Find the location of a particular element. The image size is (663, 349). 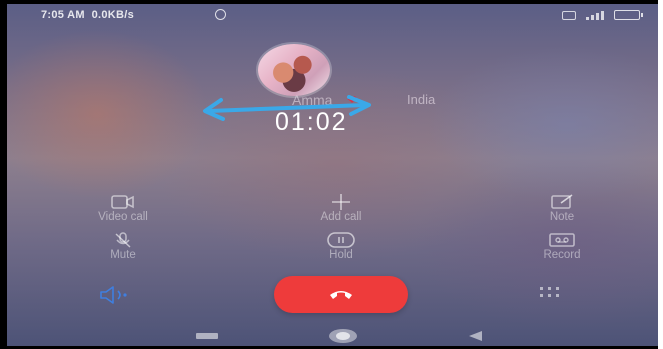

recent-apps-button is located at coordinates (207, 336).